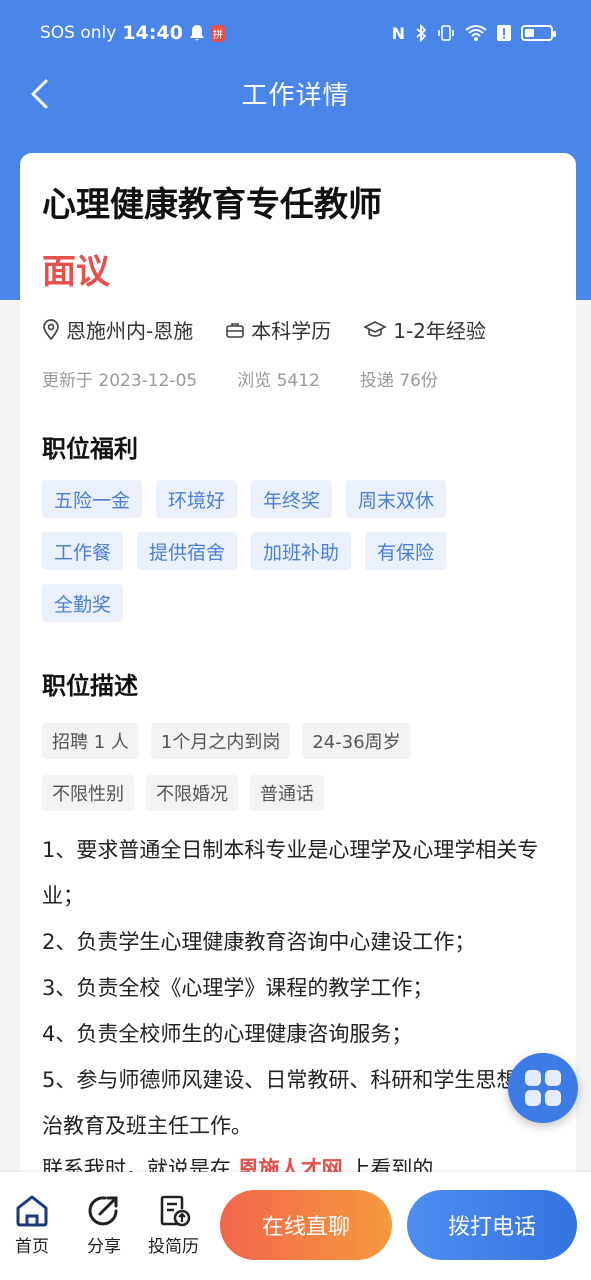  I want to click on home-icon, so click(32, 1211).